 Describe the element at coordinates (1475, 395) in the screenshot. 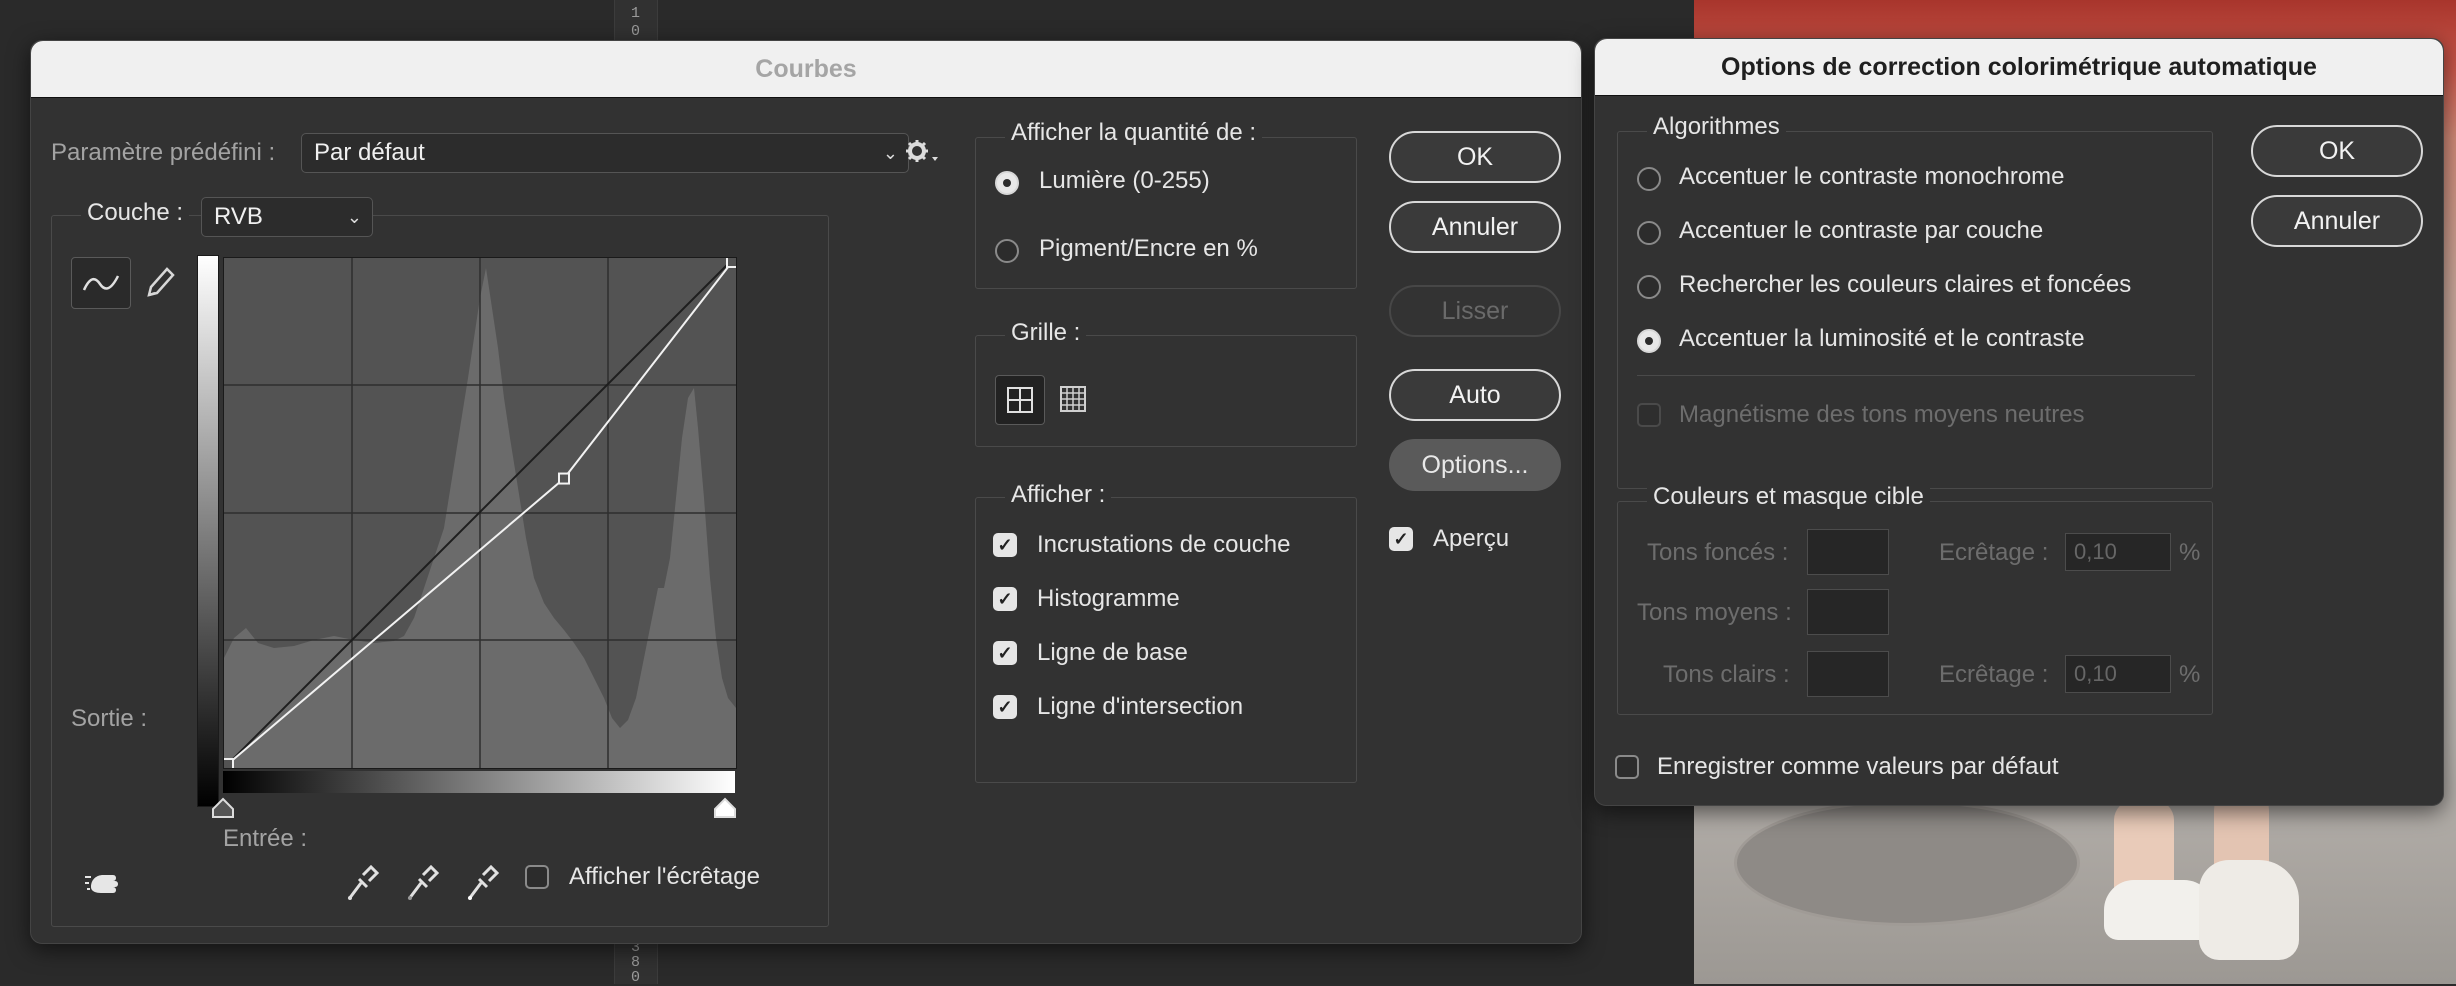

I see `auto-button: Auto` at that location.